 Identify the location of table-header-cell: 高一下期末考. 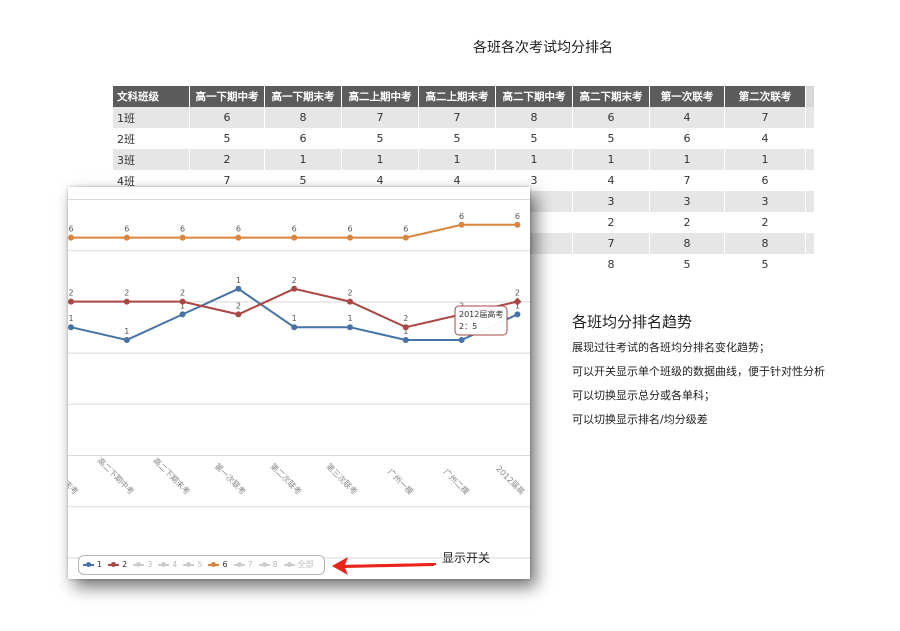
(303, 96).